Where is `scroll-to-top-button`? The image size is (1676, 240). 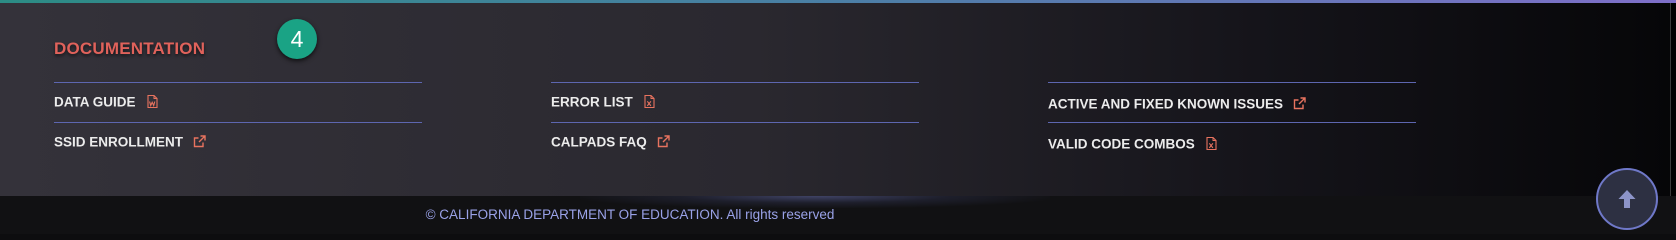 scroll-to-top-button is located at coordinates (1627, 199).